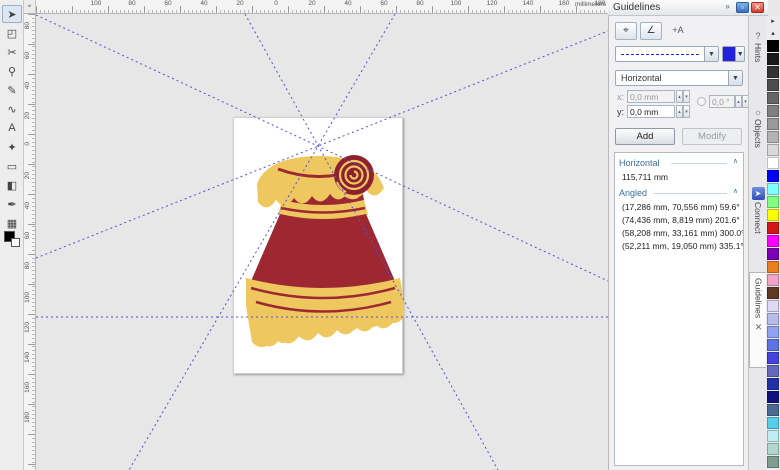 The image size is (780, 470). I want to click on docker-float-button: ▫, so click(742, 7).